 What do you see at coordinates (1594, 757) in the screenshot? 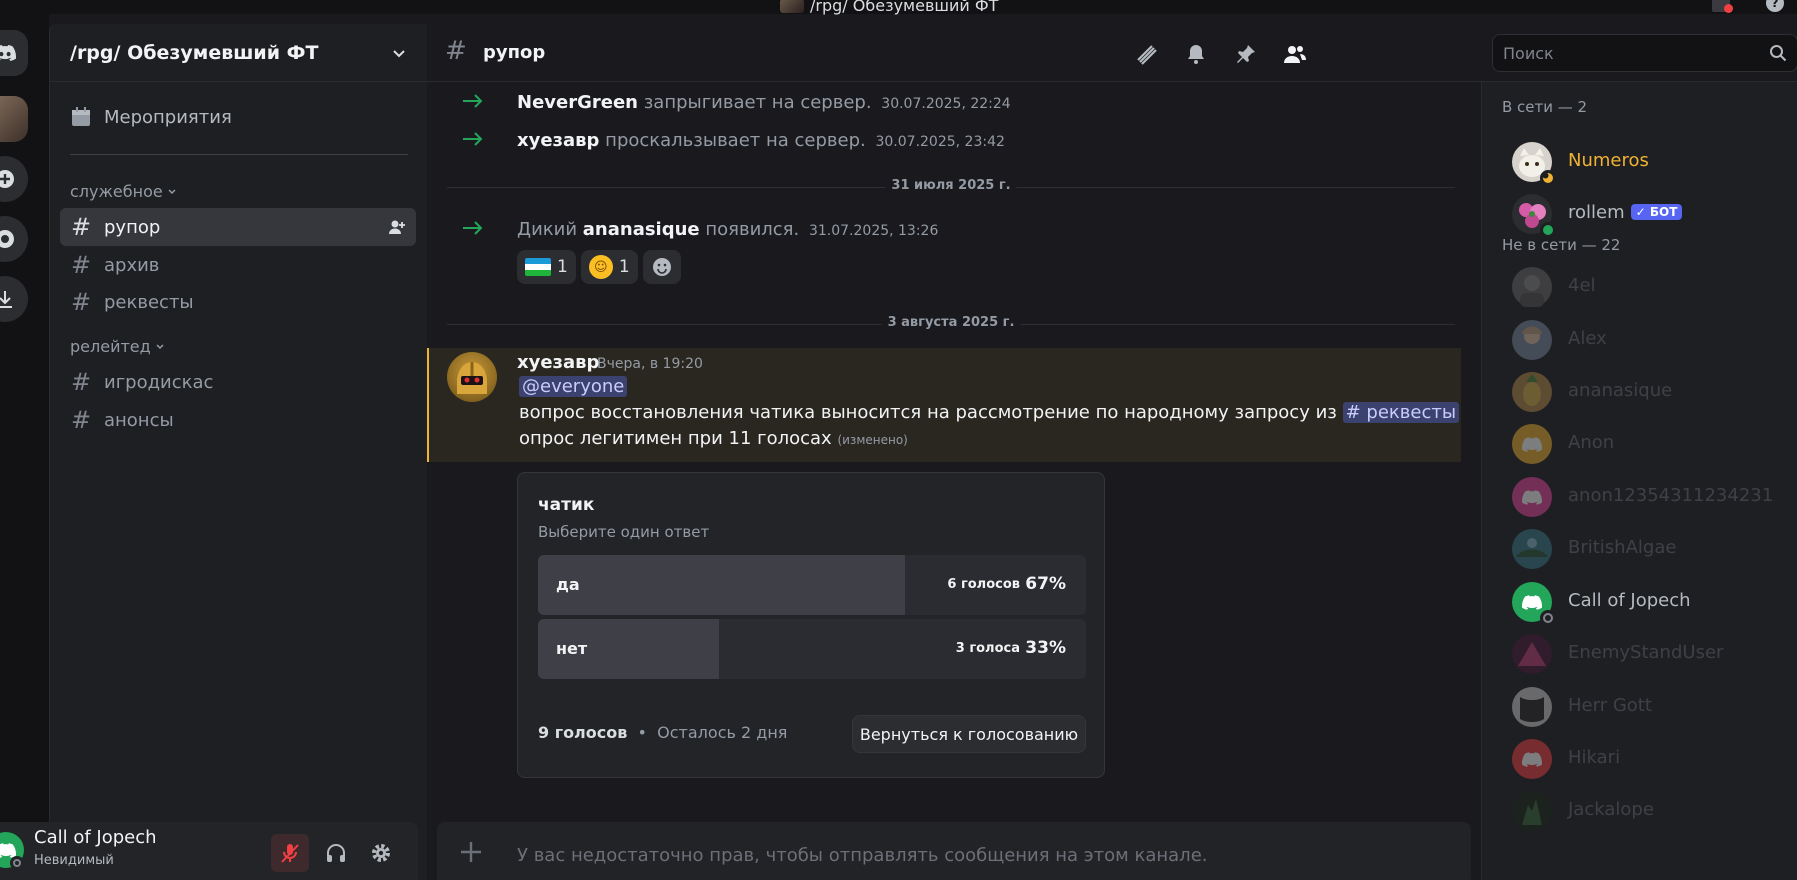
I see `member-name: Hikari` at bounding box center [1594, 757].